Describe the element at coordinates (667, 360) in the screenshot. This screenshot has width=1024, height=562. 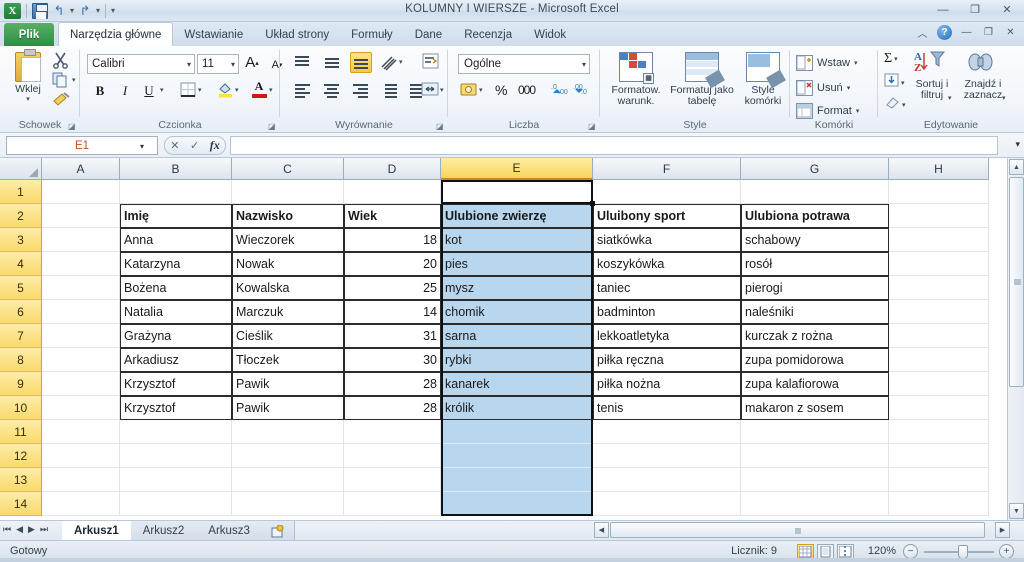
I see `cell-F8: piłka ręczna` at that location.